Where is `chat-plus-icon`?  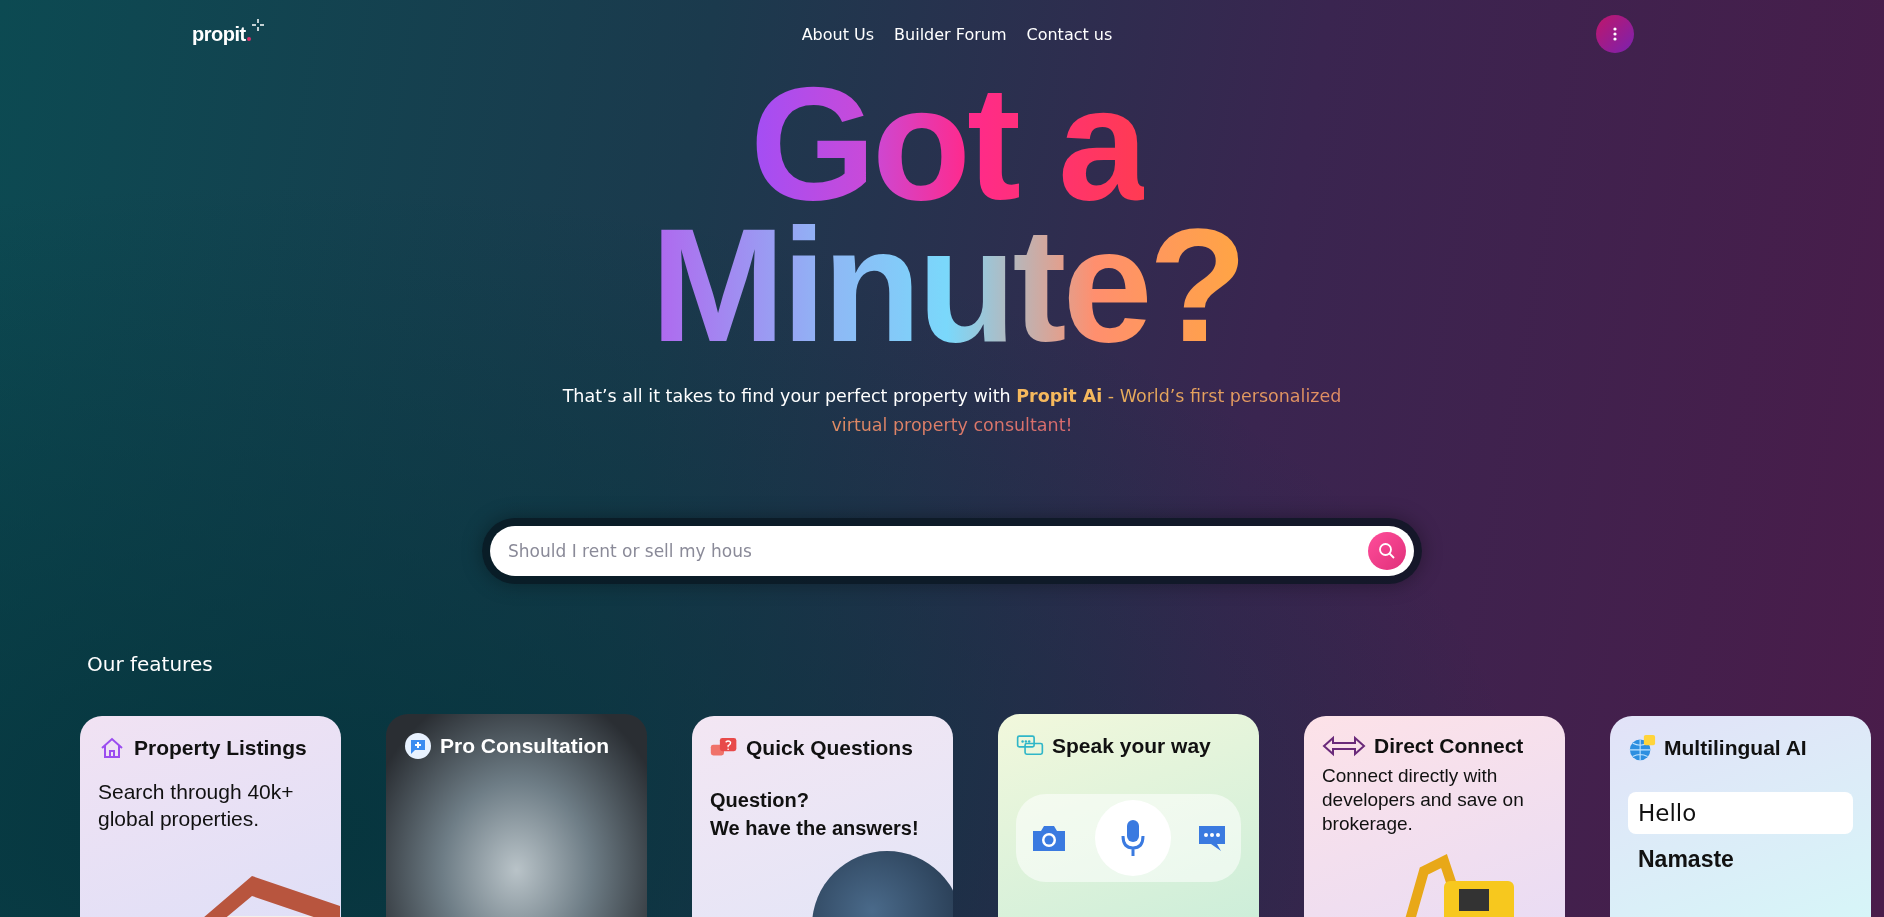 chat-plus-icon is located at coordinates (418, 746).